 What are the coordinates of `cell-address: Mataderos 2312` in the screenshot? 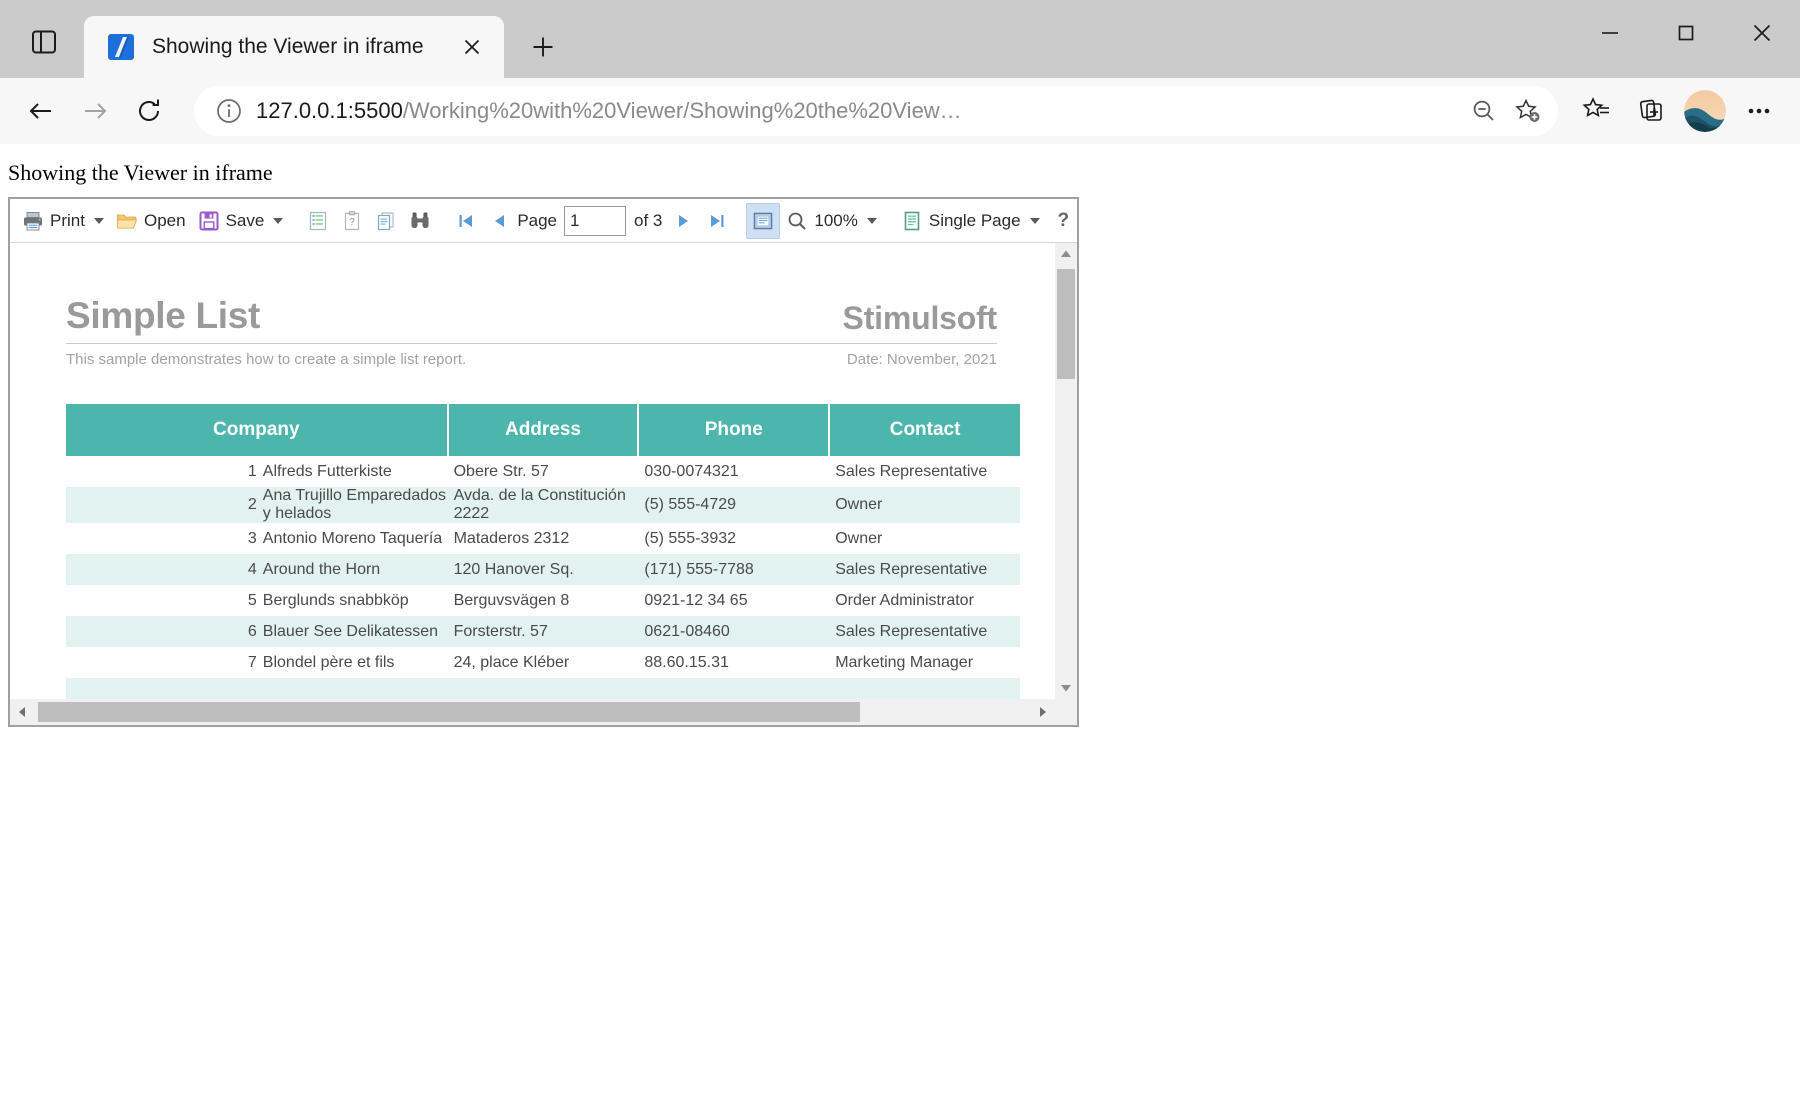 It's located at (511, 538).